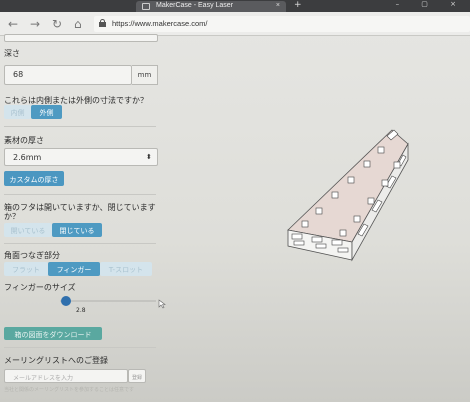 The width and height of the screenshot is (470, 402). What do you see at coordinates (137, 376) in the screenshot?
I see `email-submit-button: 登録` at bounding box center [137, 376].